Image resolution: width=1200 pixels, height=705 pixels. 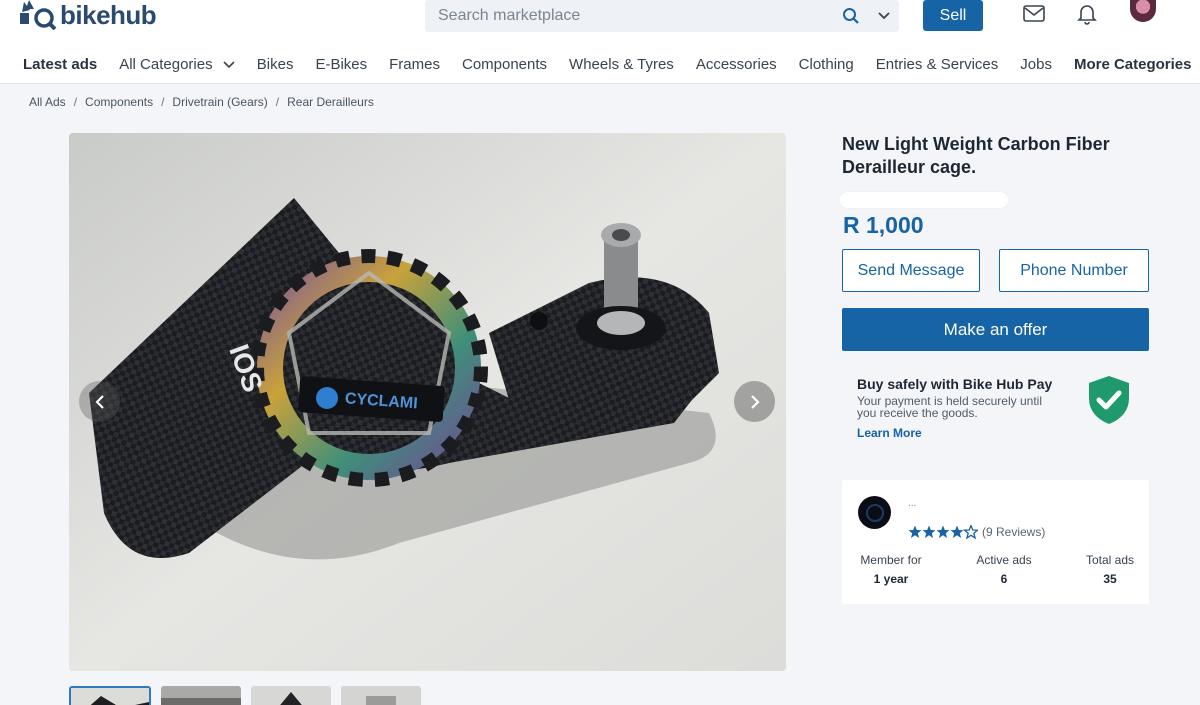 I want to click on cyclami-logo-icon, so click(x=327, y=398).